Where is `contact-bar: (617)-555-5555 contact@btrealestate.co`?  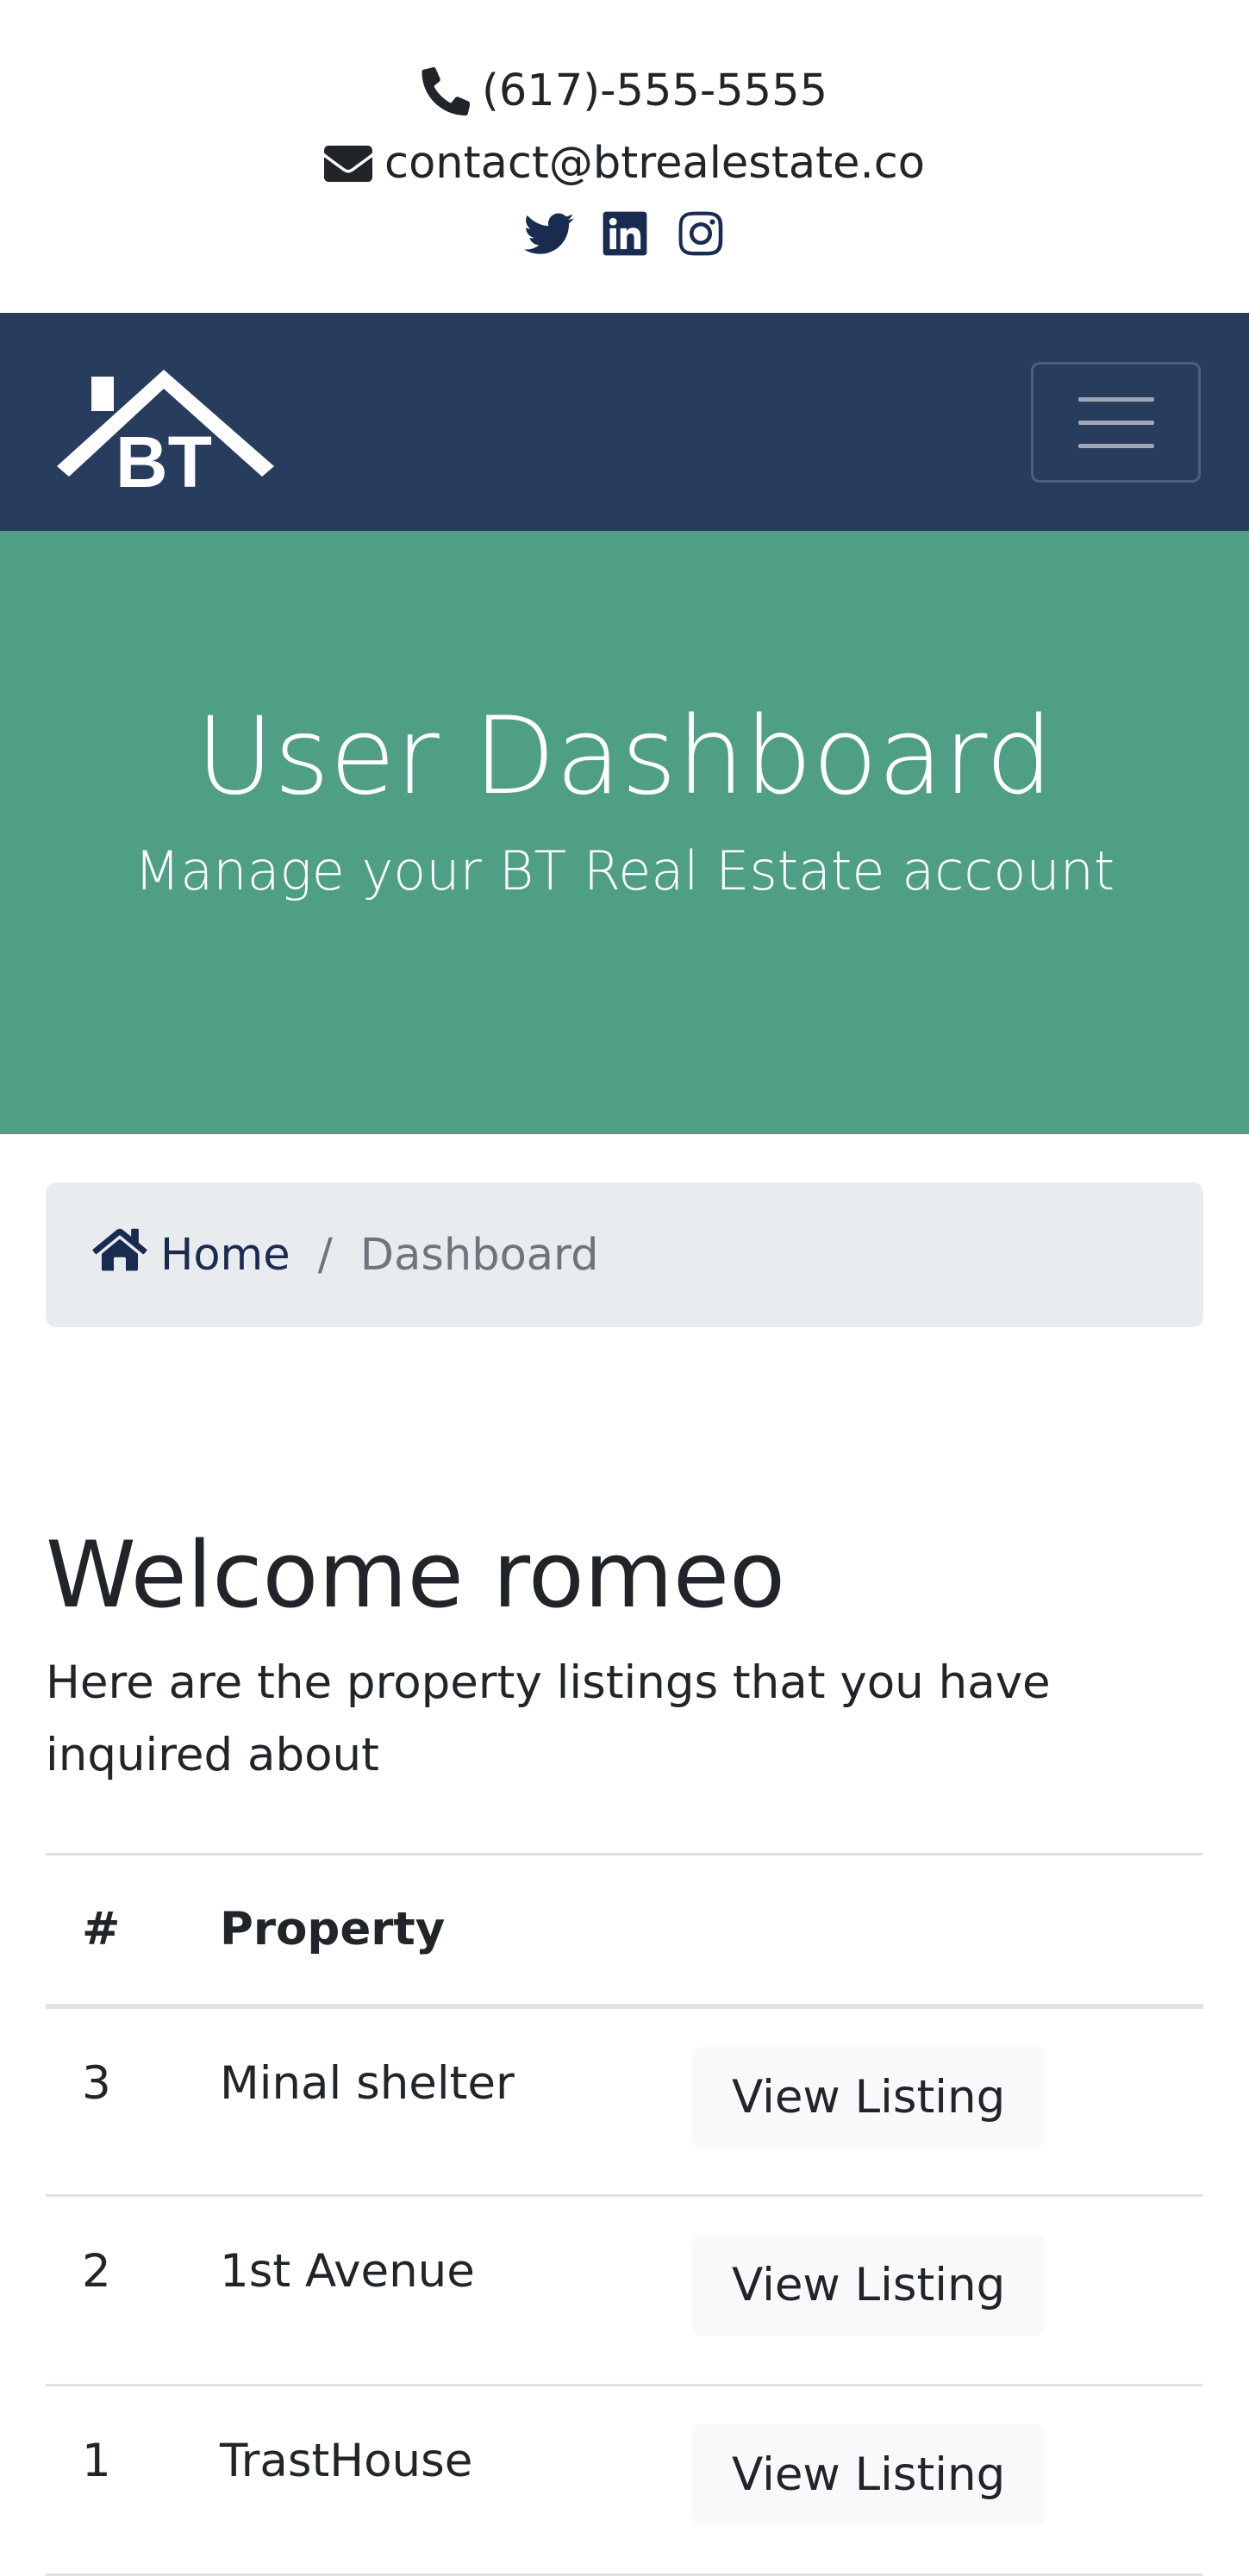 contact-bar: (617)-555-5555 contact@btrealestate.co is located at coordinates (624, 156).